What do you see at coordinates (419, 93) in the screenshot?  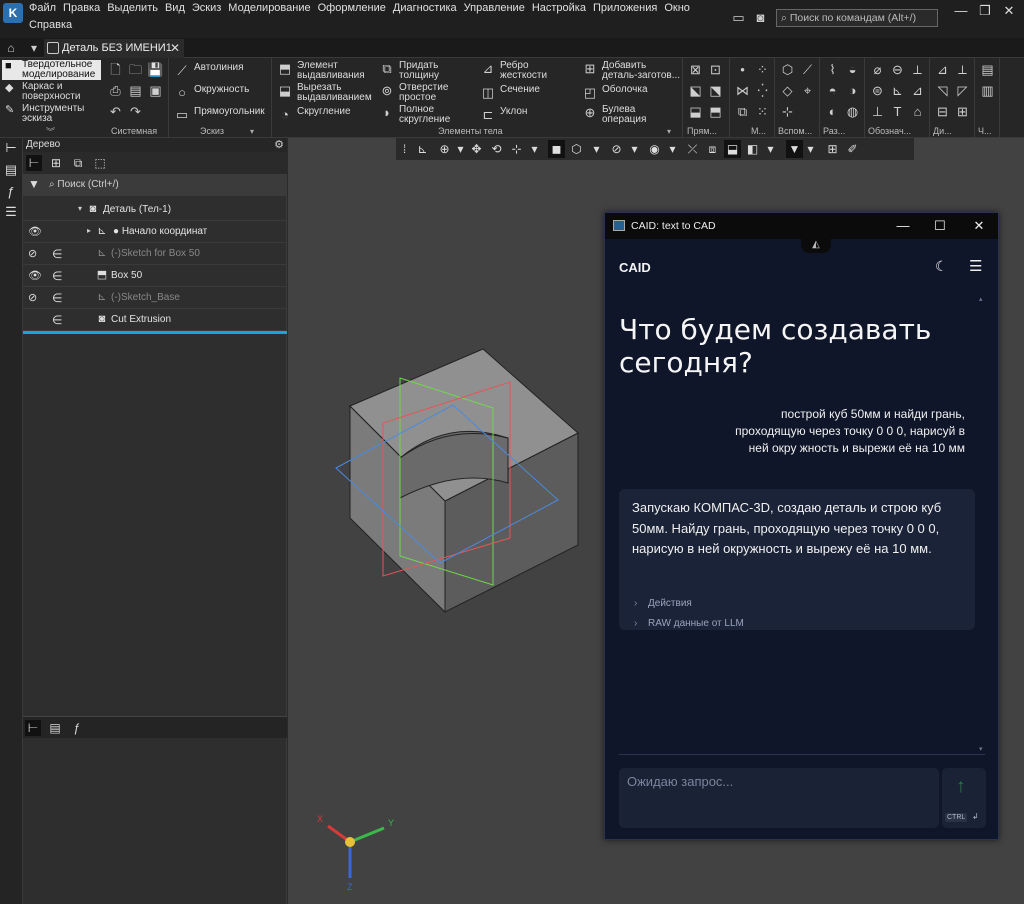 I see `simple-hole-button: ⊚ Отверстие простое` at bounding box center [419, 93].